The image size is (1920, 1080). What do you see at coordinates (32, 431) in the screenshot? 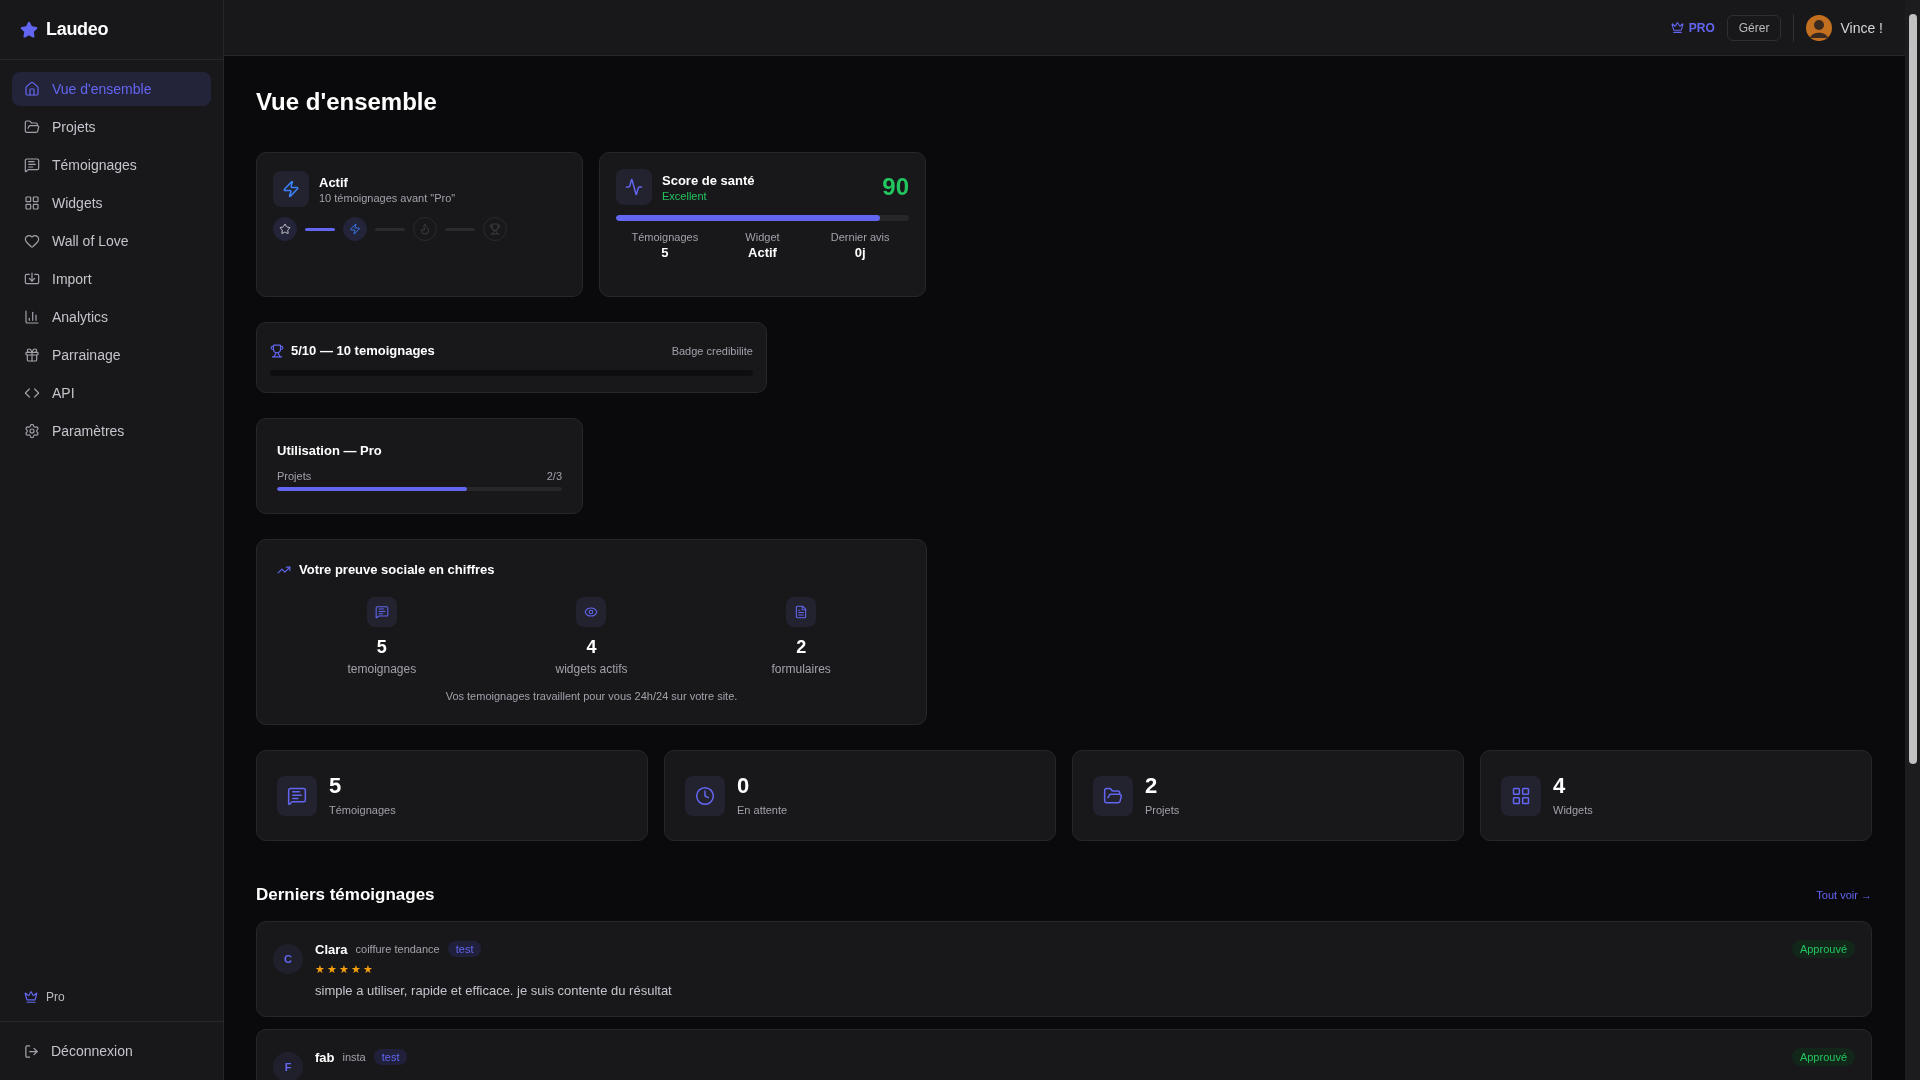
I see `settings-icon` at bounding box center [32, 431].